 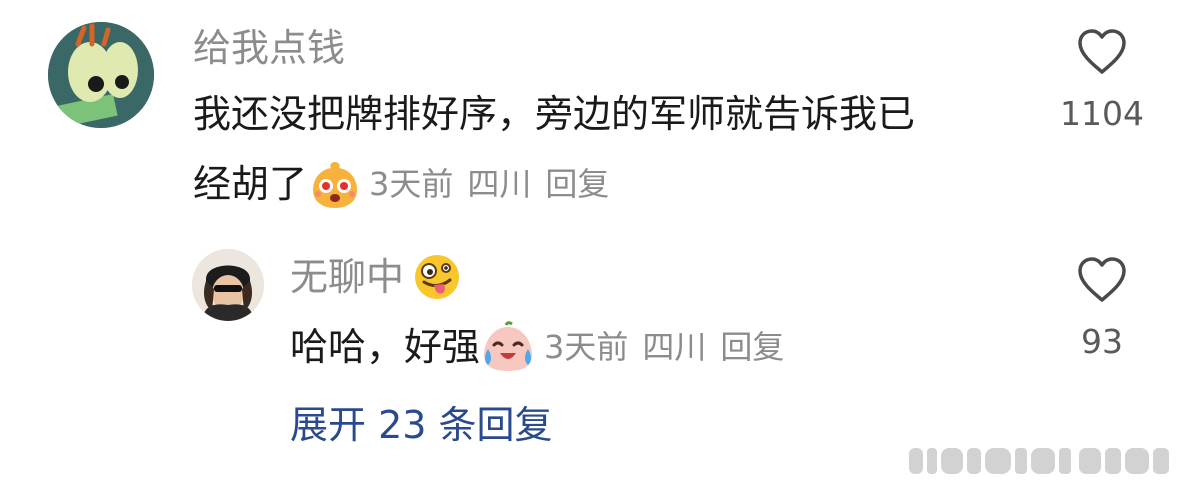 I want to click on reply-location: 四川, so click(x=674, y=347).